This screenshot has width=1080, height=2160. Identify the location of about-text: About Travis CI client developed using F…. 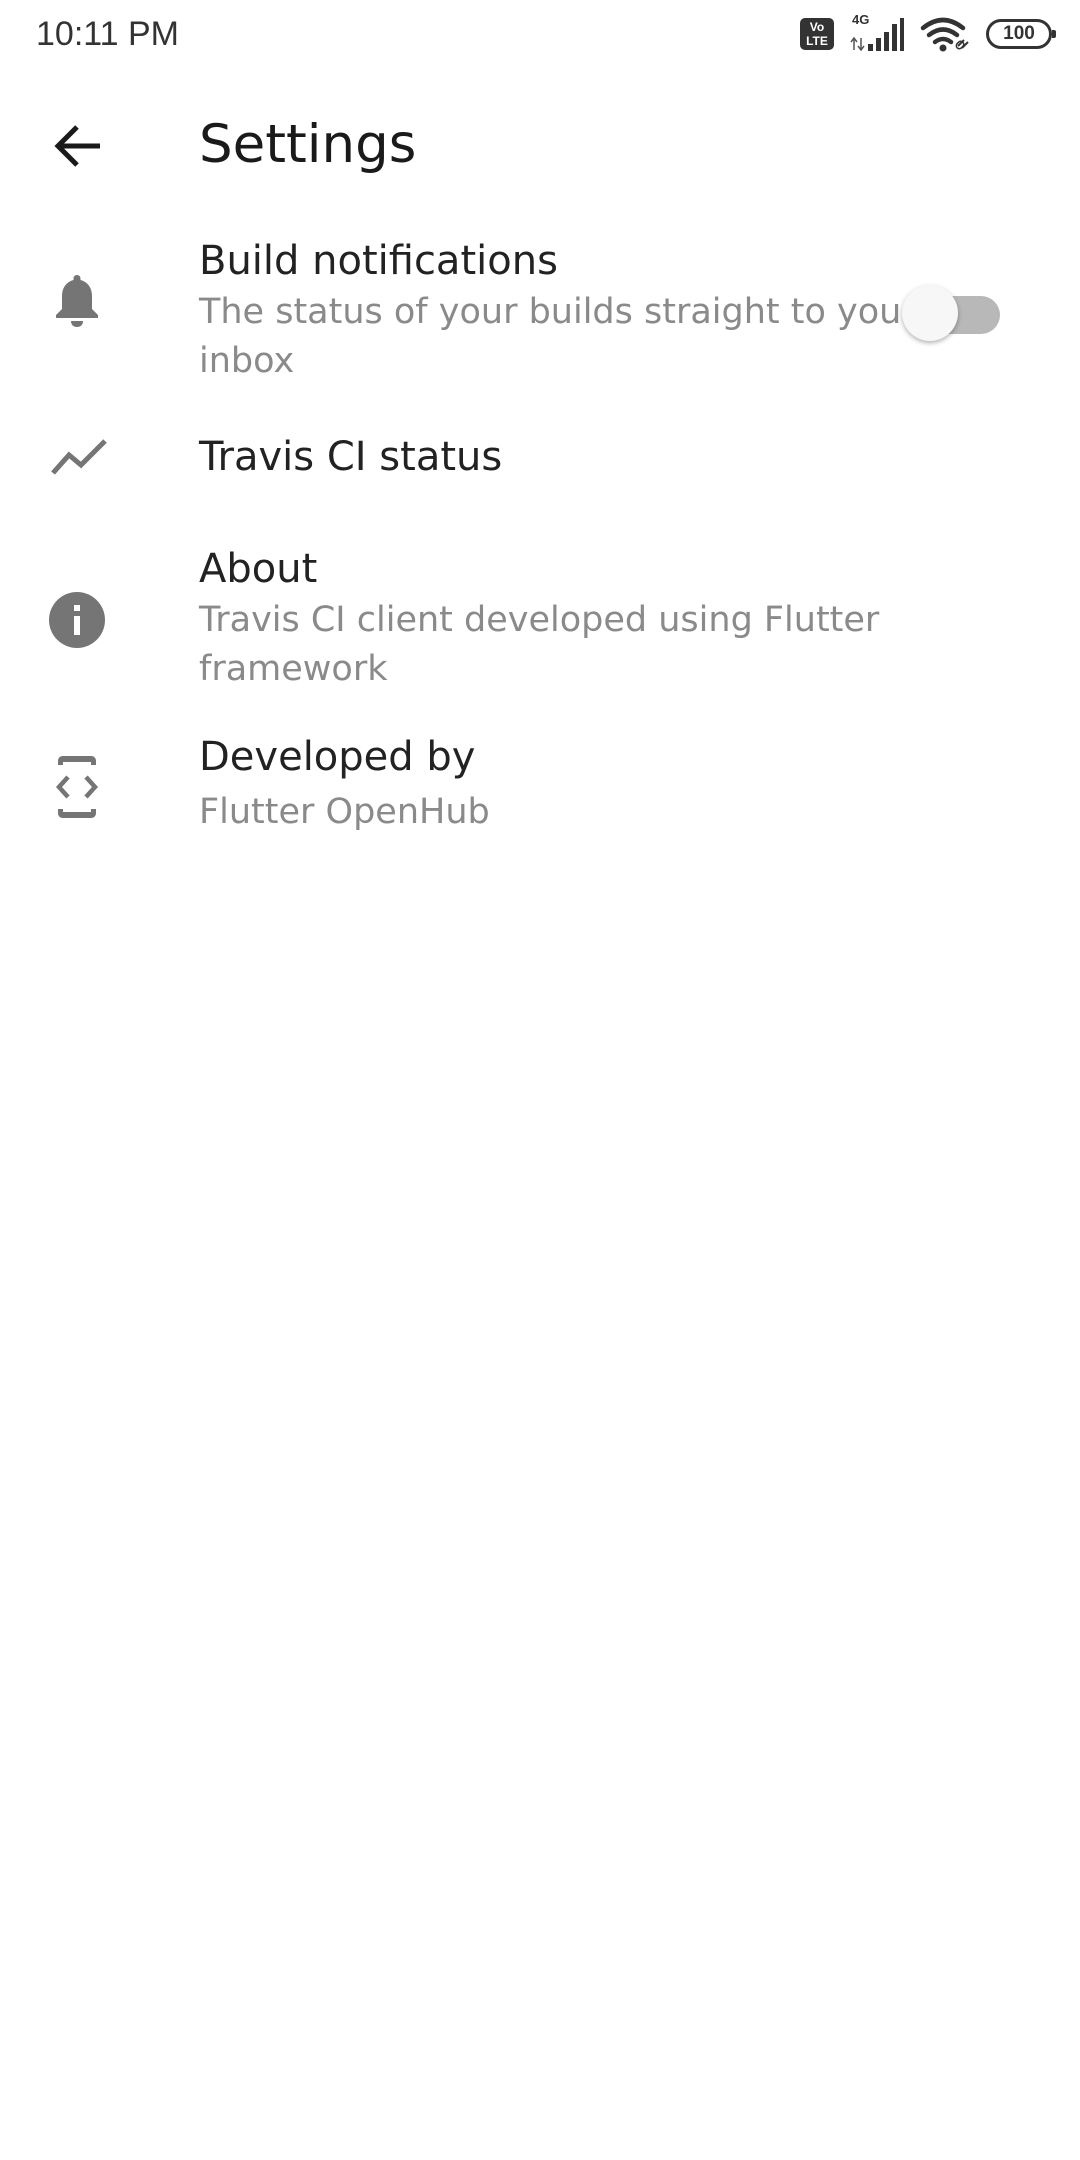
(564, 618).